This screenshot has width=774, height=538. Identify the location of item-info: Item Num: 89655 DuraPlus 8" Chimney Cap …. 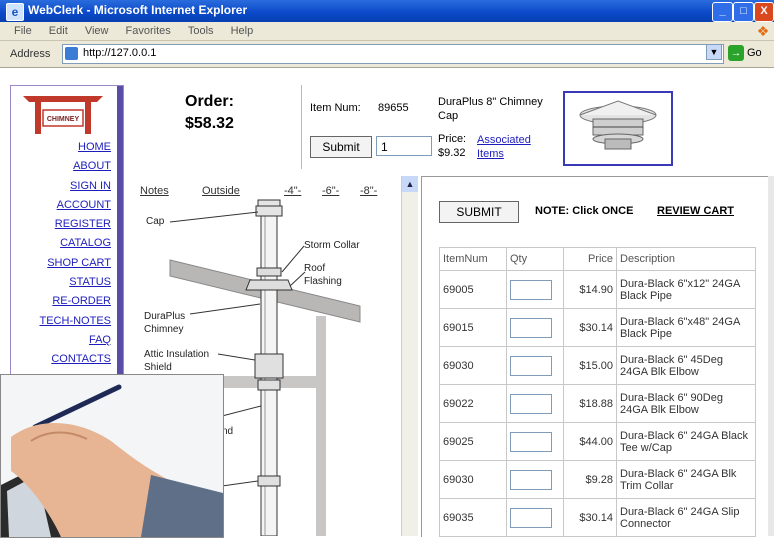
(432, 127).